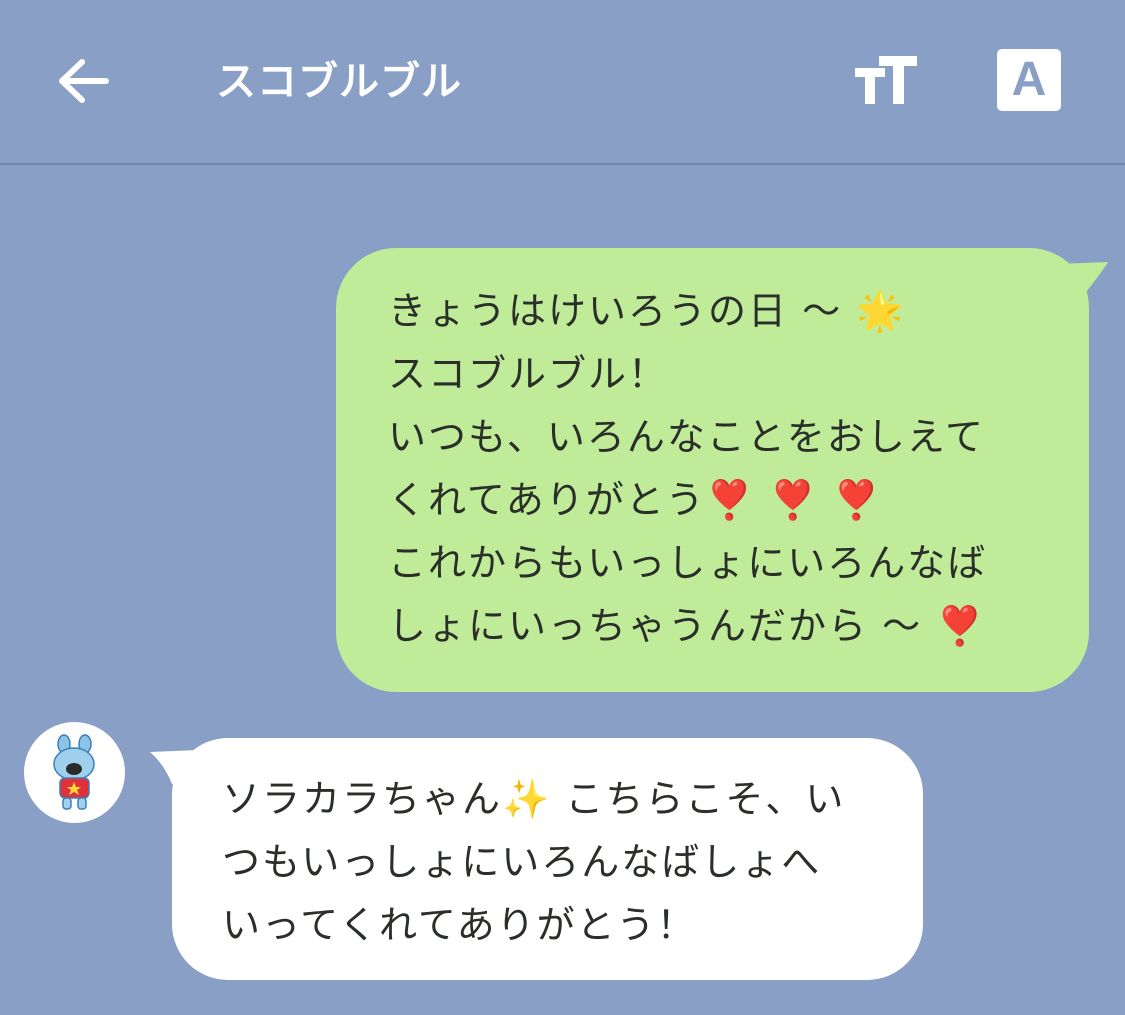  I want to click on text-size-icon, so click(886, 80).